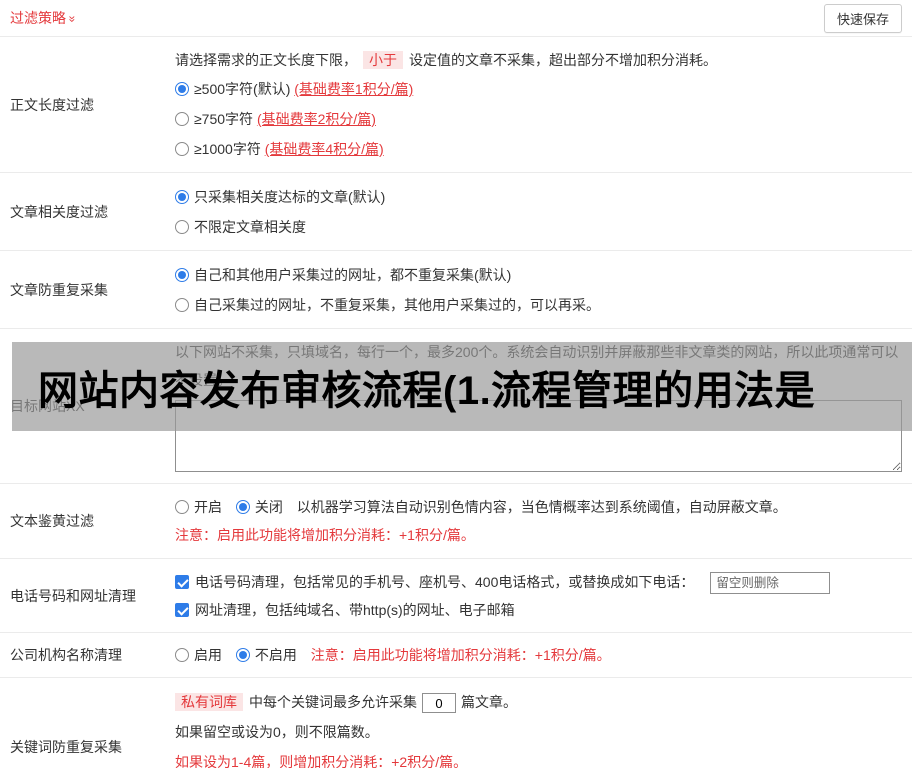 The image size is (912, 768). What do you see at coordinates (242, 89) in the screenshot?
I see `option-label: ≥500字符(默认)` at bounding box center [242, 89].